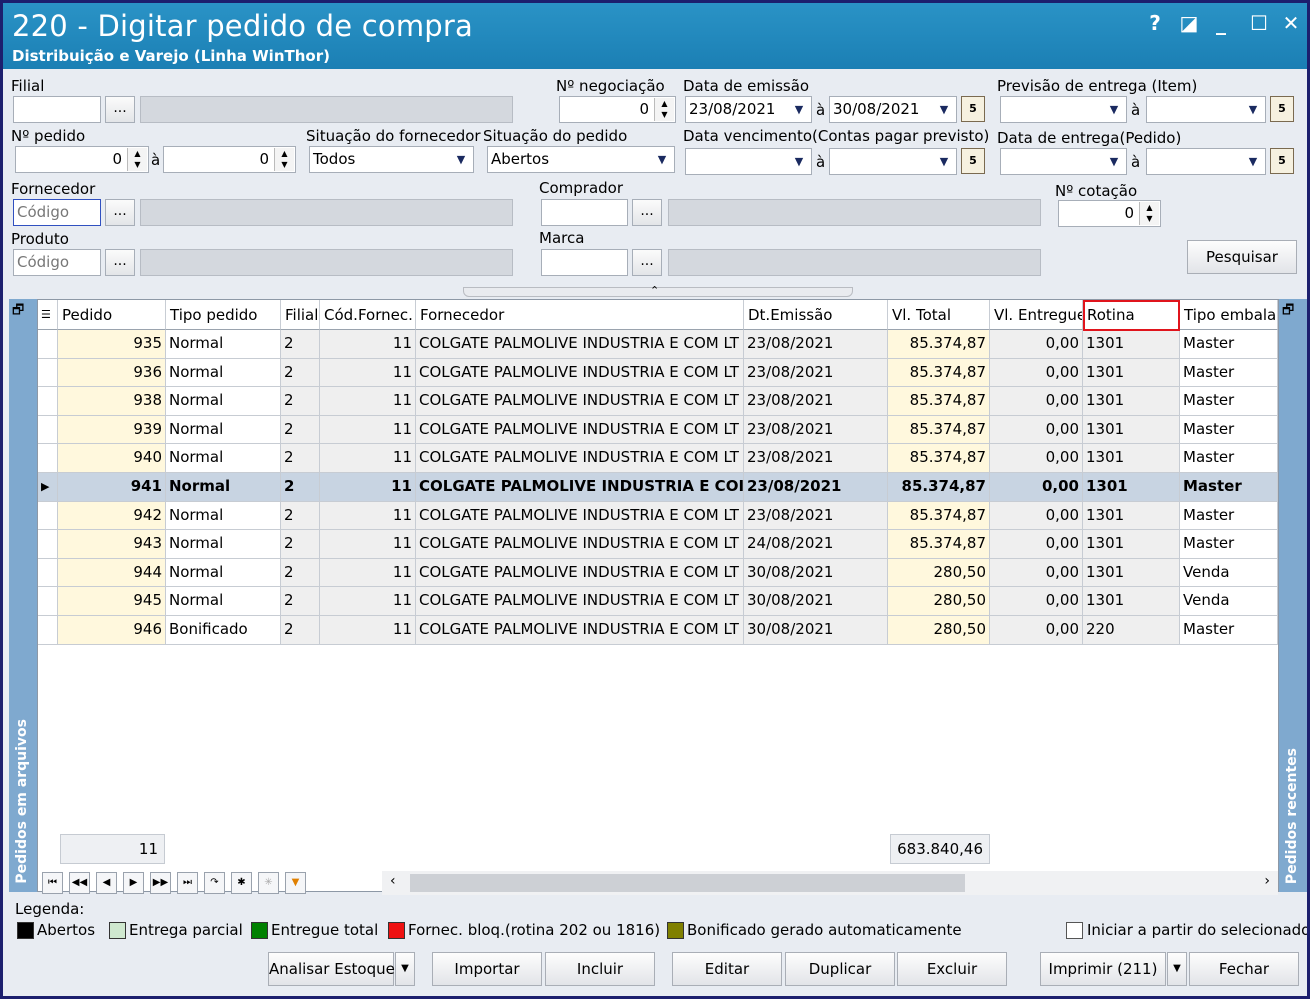 The image size is (1310, 999). Describe the element at coordinates (487, 969) in the screenshot. I see `importar-button: Importar` at that location.